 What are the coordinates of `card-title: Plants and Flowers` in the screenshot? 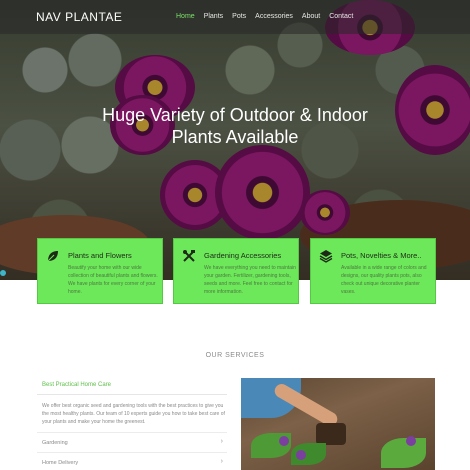 It's located at (100, 255).